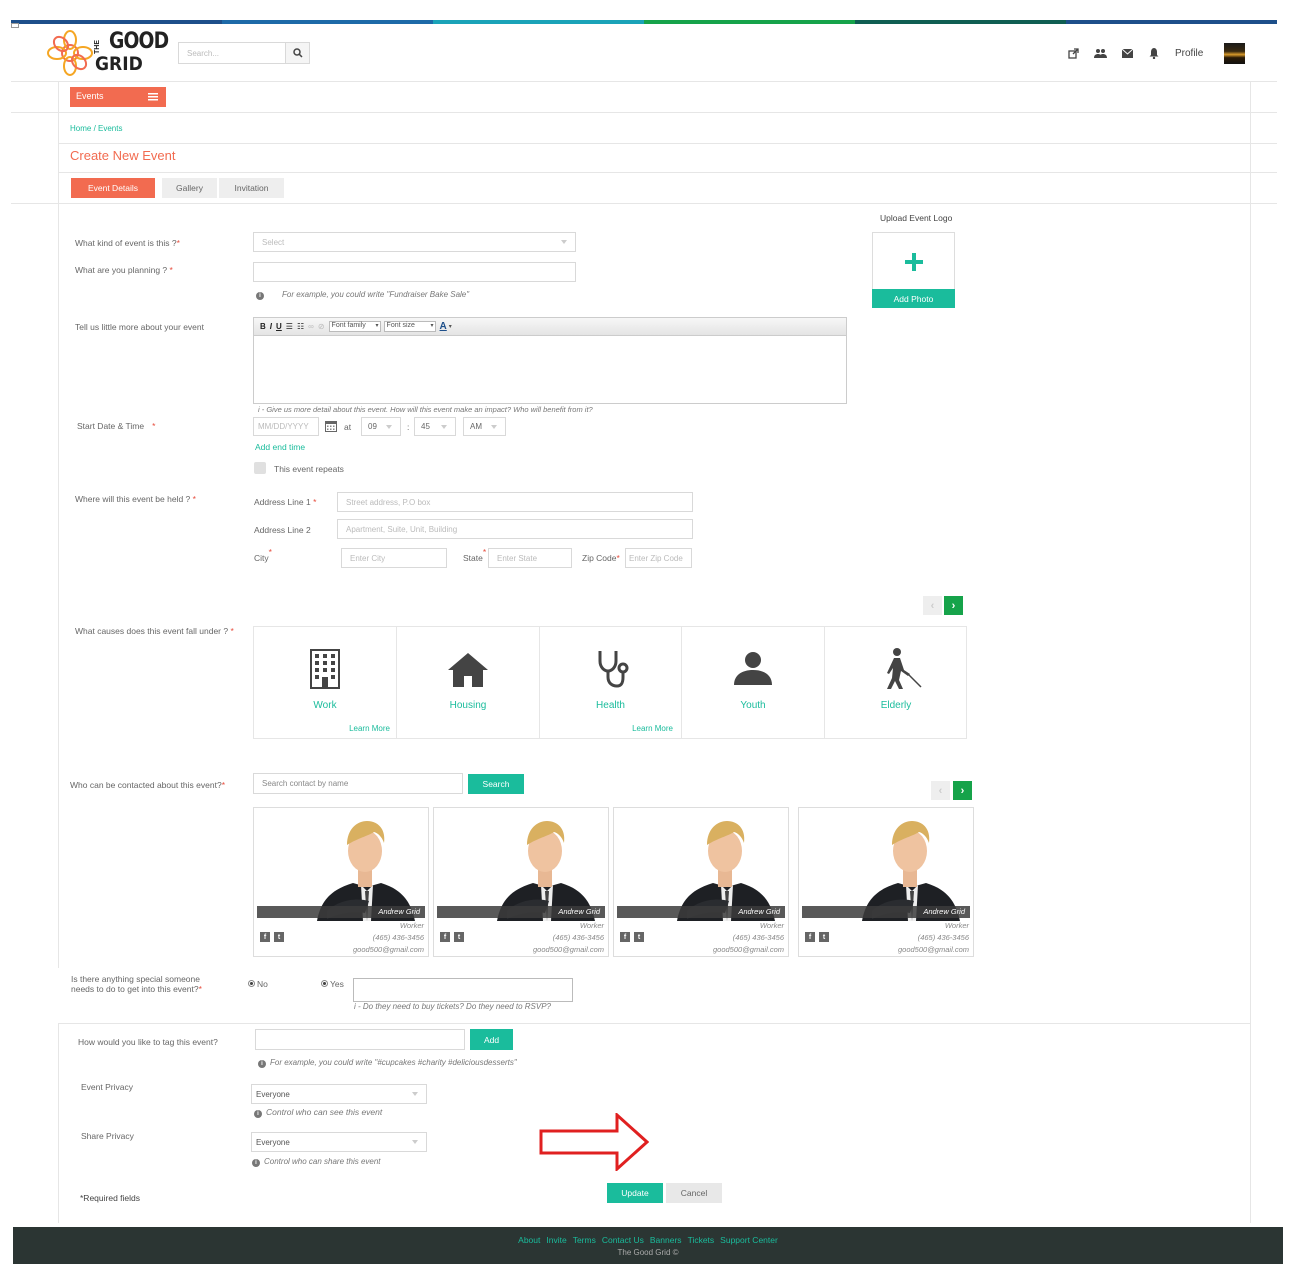 Image resolution: width=1301 pixels, height=1272 pixels. Describe the element at coordinates (956, 925) in the screenshot. I see `contact-role: Worker` at that location.